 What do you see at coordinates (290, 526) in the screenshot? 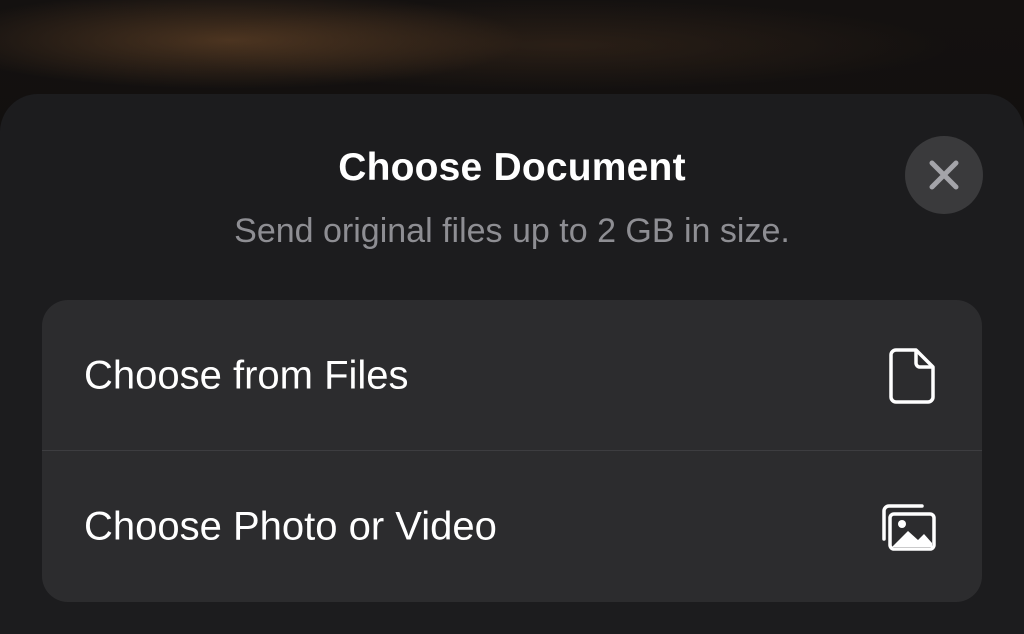
I see `option-label: Choose Photo or Video` at bounding box center [290, 526].